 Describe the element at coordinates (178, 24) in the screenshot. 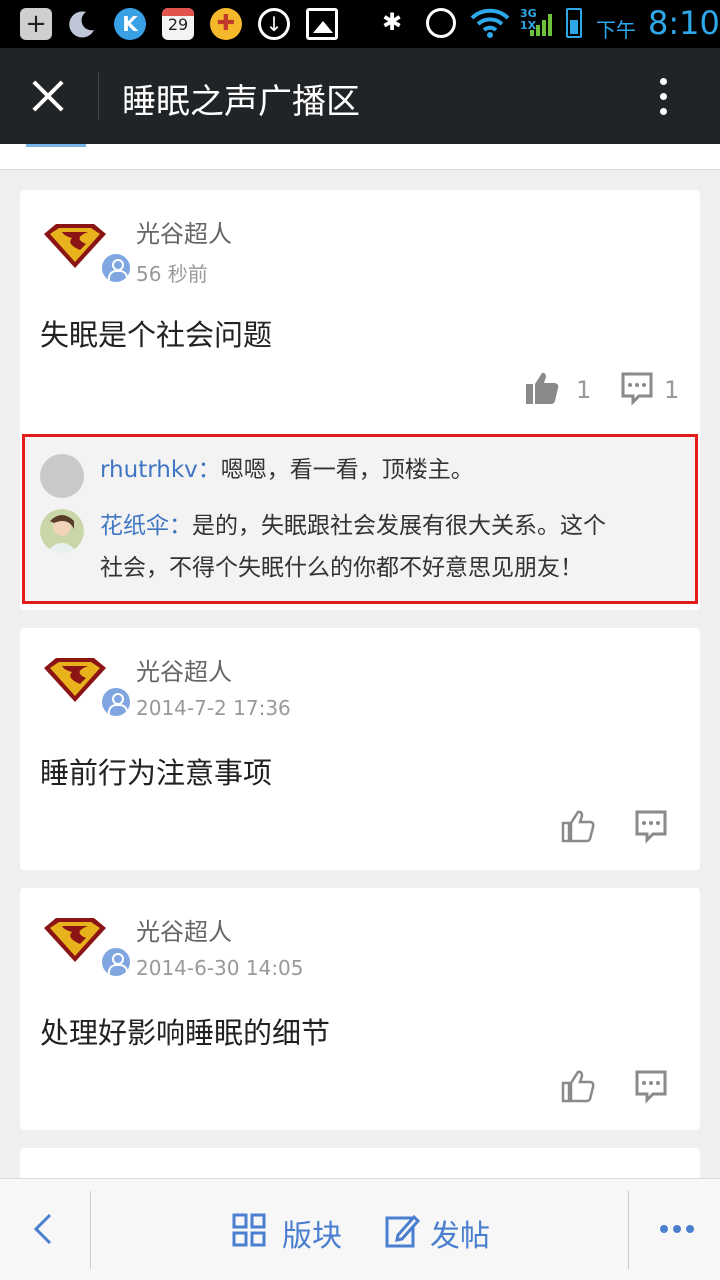

I see `calendar-icon: 29` at that location.